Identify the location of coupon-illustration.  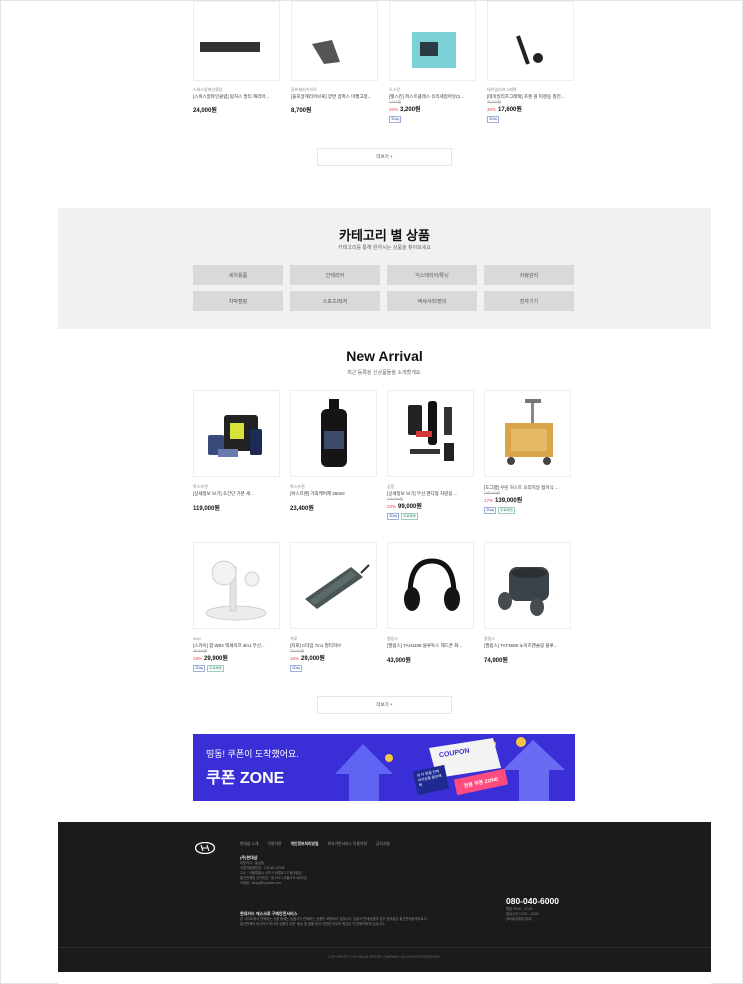
(450, 769).